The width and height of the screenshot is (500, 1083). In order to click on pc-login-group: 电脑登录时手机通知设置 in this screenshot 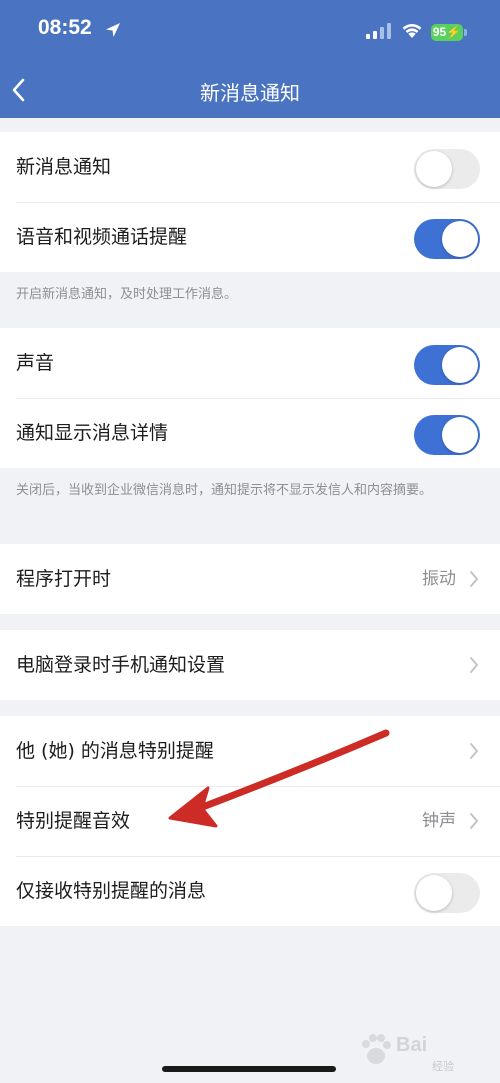, I will do `click(250, 665)`.